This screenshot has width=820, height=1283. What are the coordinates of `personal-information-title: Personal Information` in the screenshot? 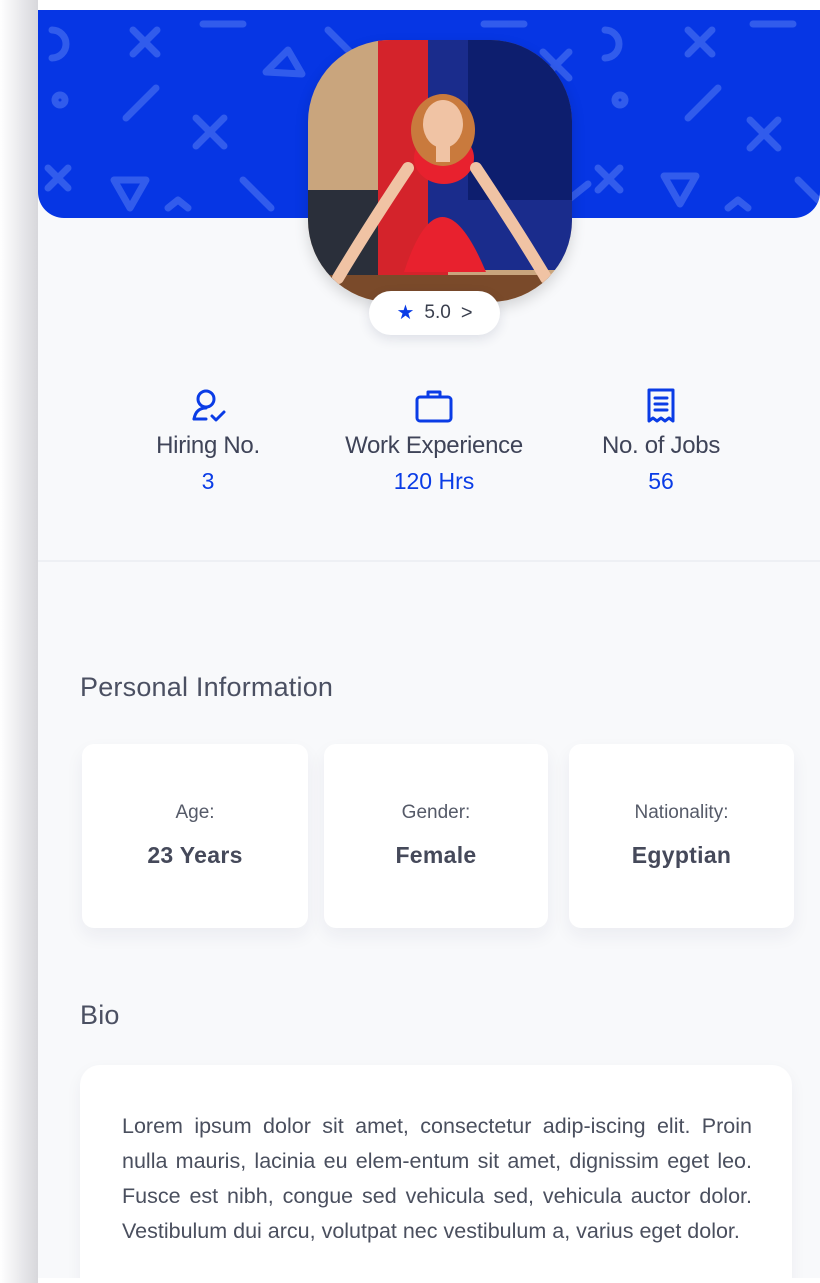 It's located at (207, 687).